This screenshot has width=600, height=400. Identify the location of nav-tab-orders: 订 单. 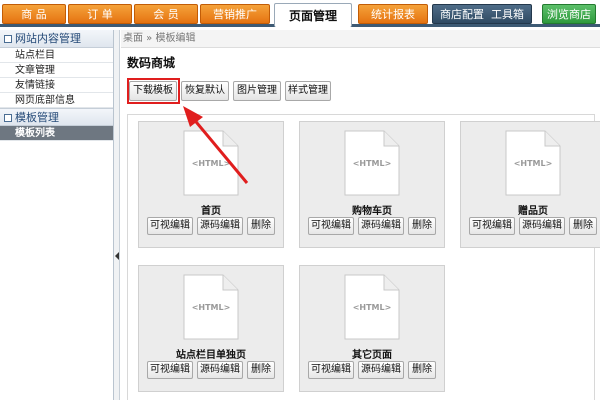
(100, 14).